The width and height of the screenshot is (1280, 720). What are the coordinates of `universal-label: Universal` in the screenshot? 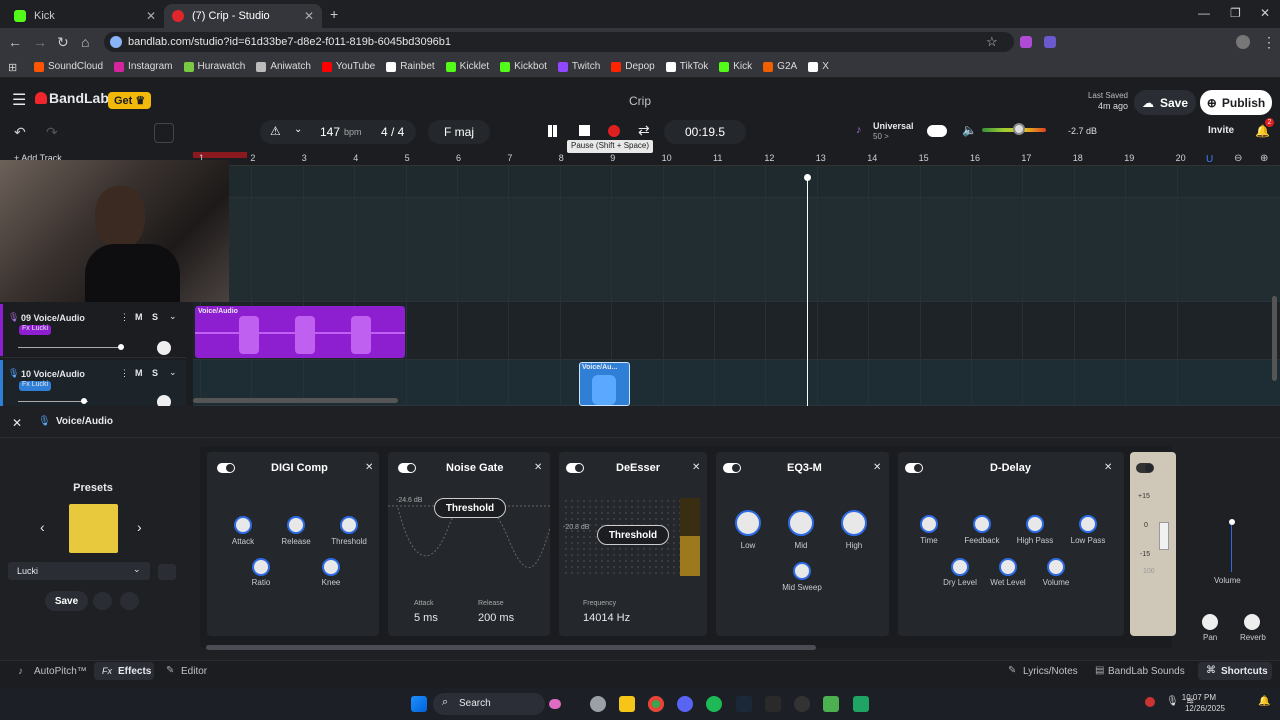 It's located at (893, 126).